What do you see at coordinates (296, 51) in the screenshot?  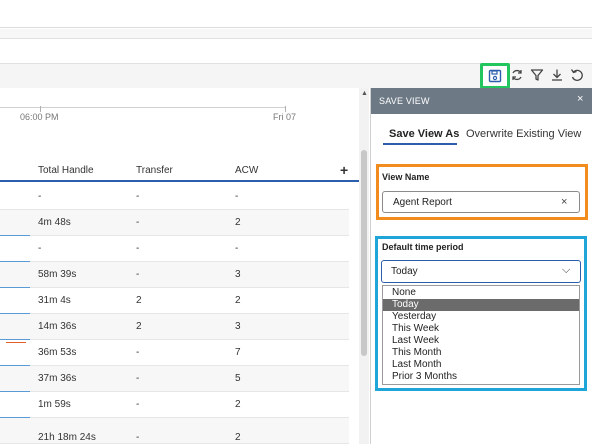 I see `filter-bar` at bounding box center [296, 51].